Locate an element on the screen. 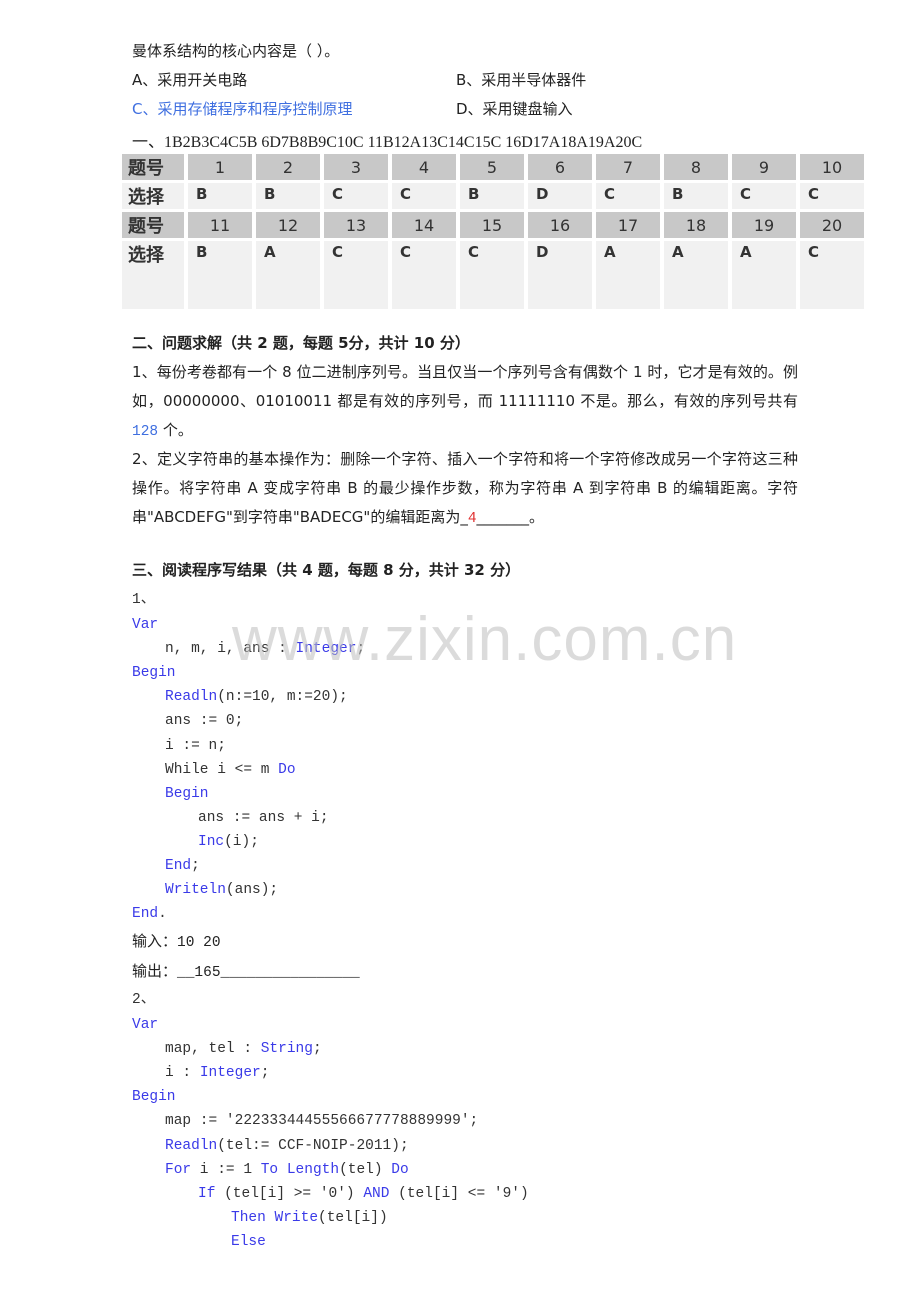  question-number: 2 is located at coordinates (288, 167).